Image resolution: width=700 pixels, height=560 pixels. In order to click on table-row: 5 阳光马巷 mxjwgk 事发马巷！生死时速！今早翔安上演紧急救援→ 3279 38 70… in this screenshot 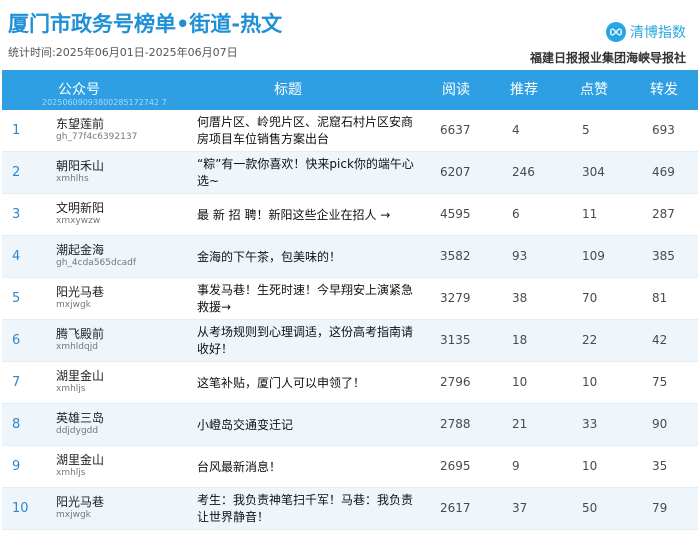, I will do `click(350, 299)`.